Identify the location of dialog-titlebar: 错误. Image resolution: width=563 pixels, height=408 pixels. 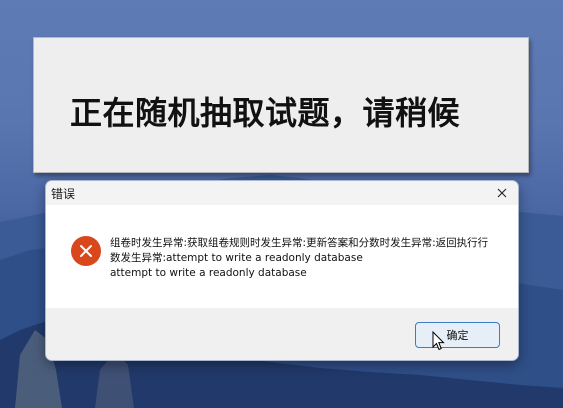
(282, 193).